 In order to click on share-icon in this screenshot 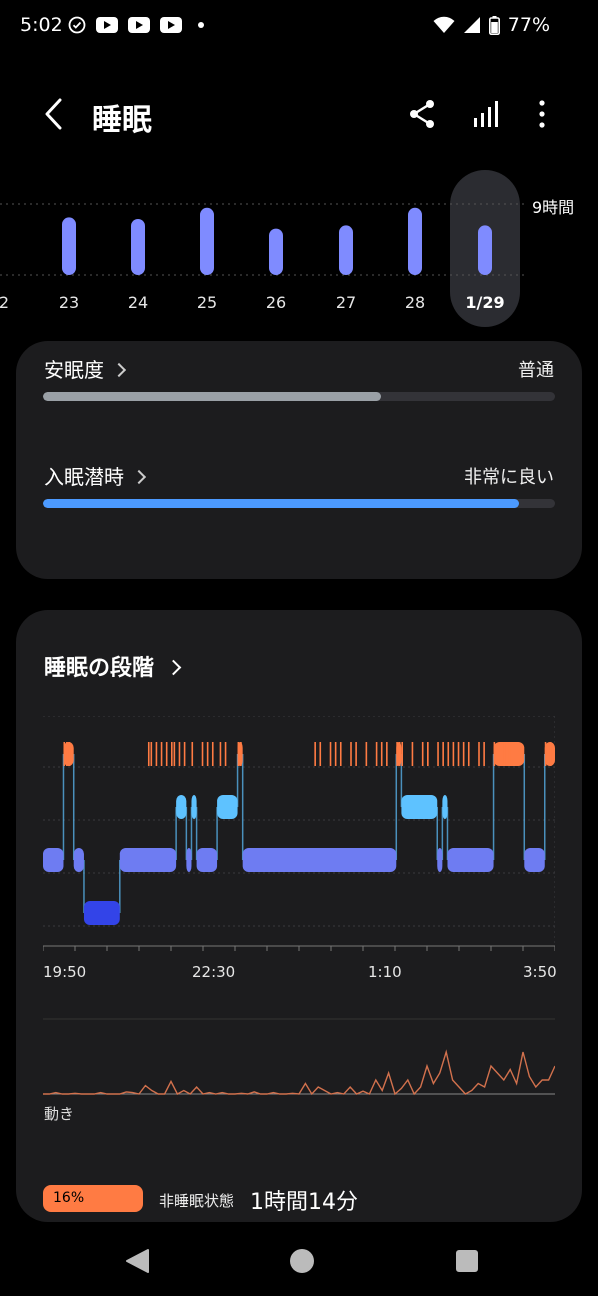, I will do `click(422, 114)`.